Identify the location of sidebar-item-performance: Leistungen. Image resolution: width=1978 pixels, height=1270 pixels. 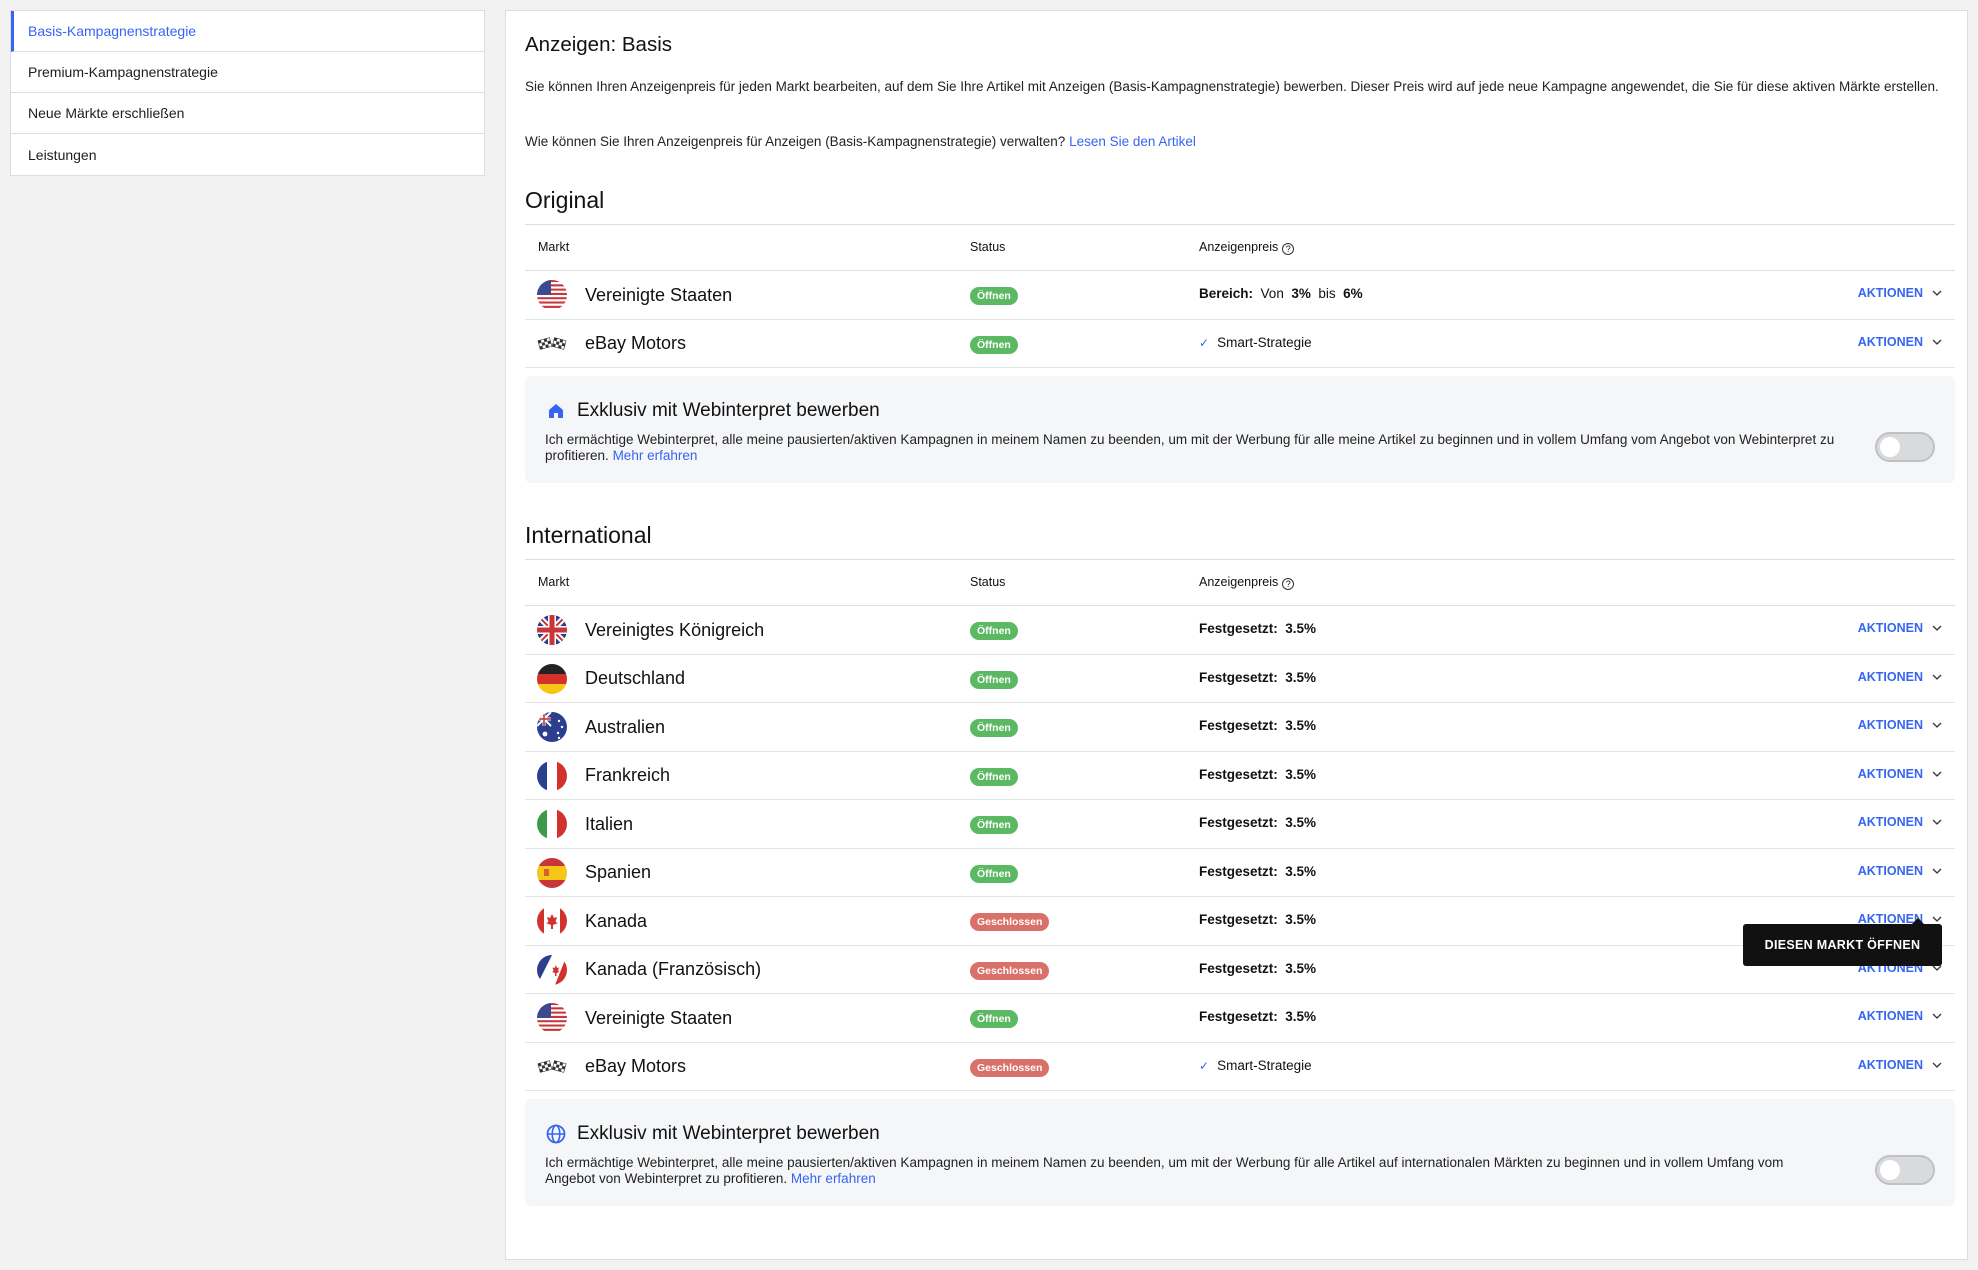
(247, 154).